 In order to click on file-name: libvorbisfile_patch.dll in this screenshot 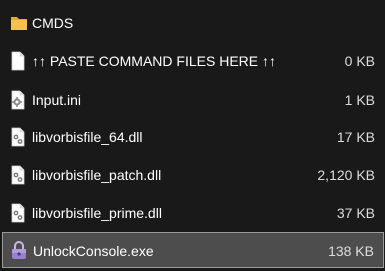, I will do `click(97, 175)`.